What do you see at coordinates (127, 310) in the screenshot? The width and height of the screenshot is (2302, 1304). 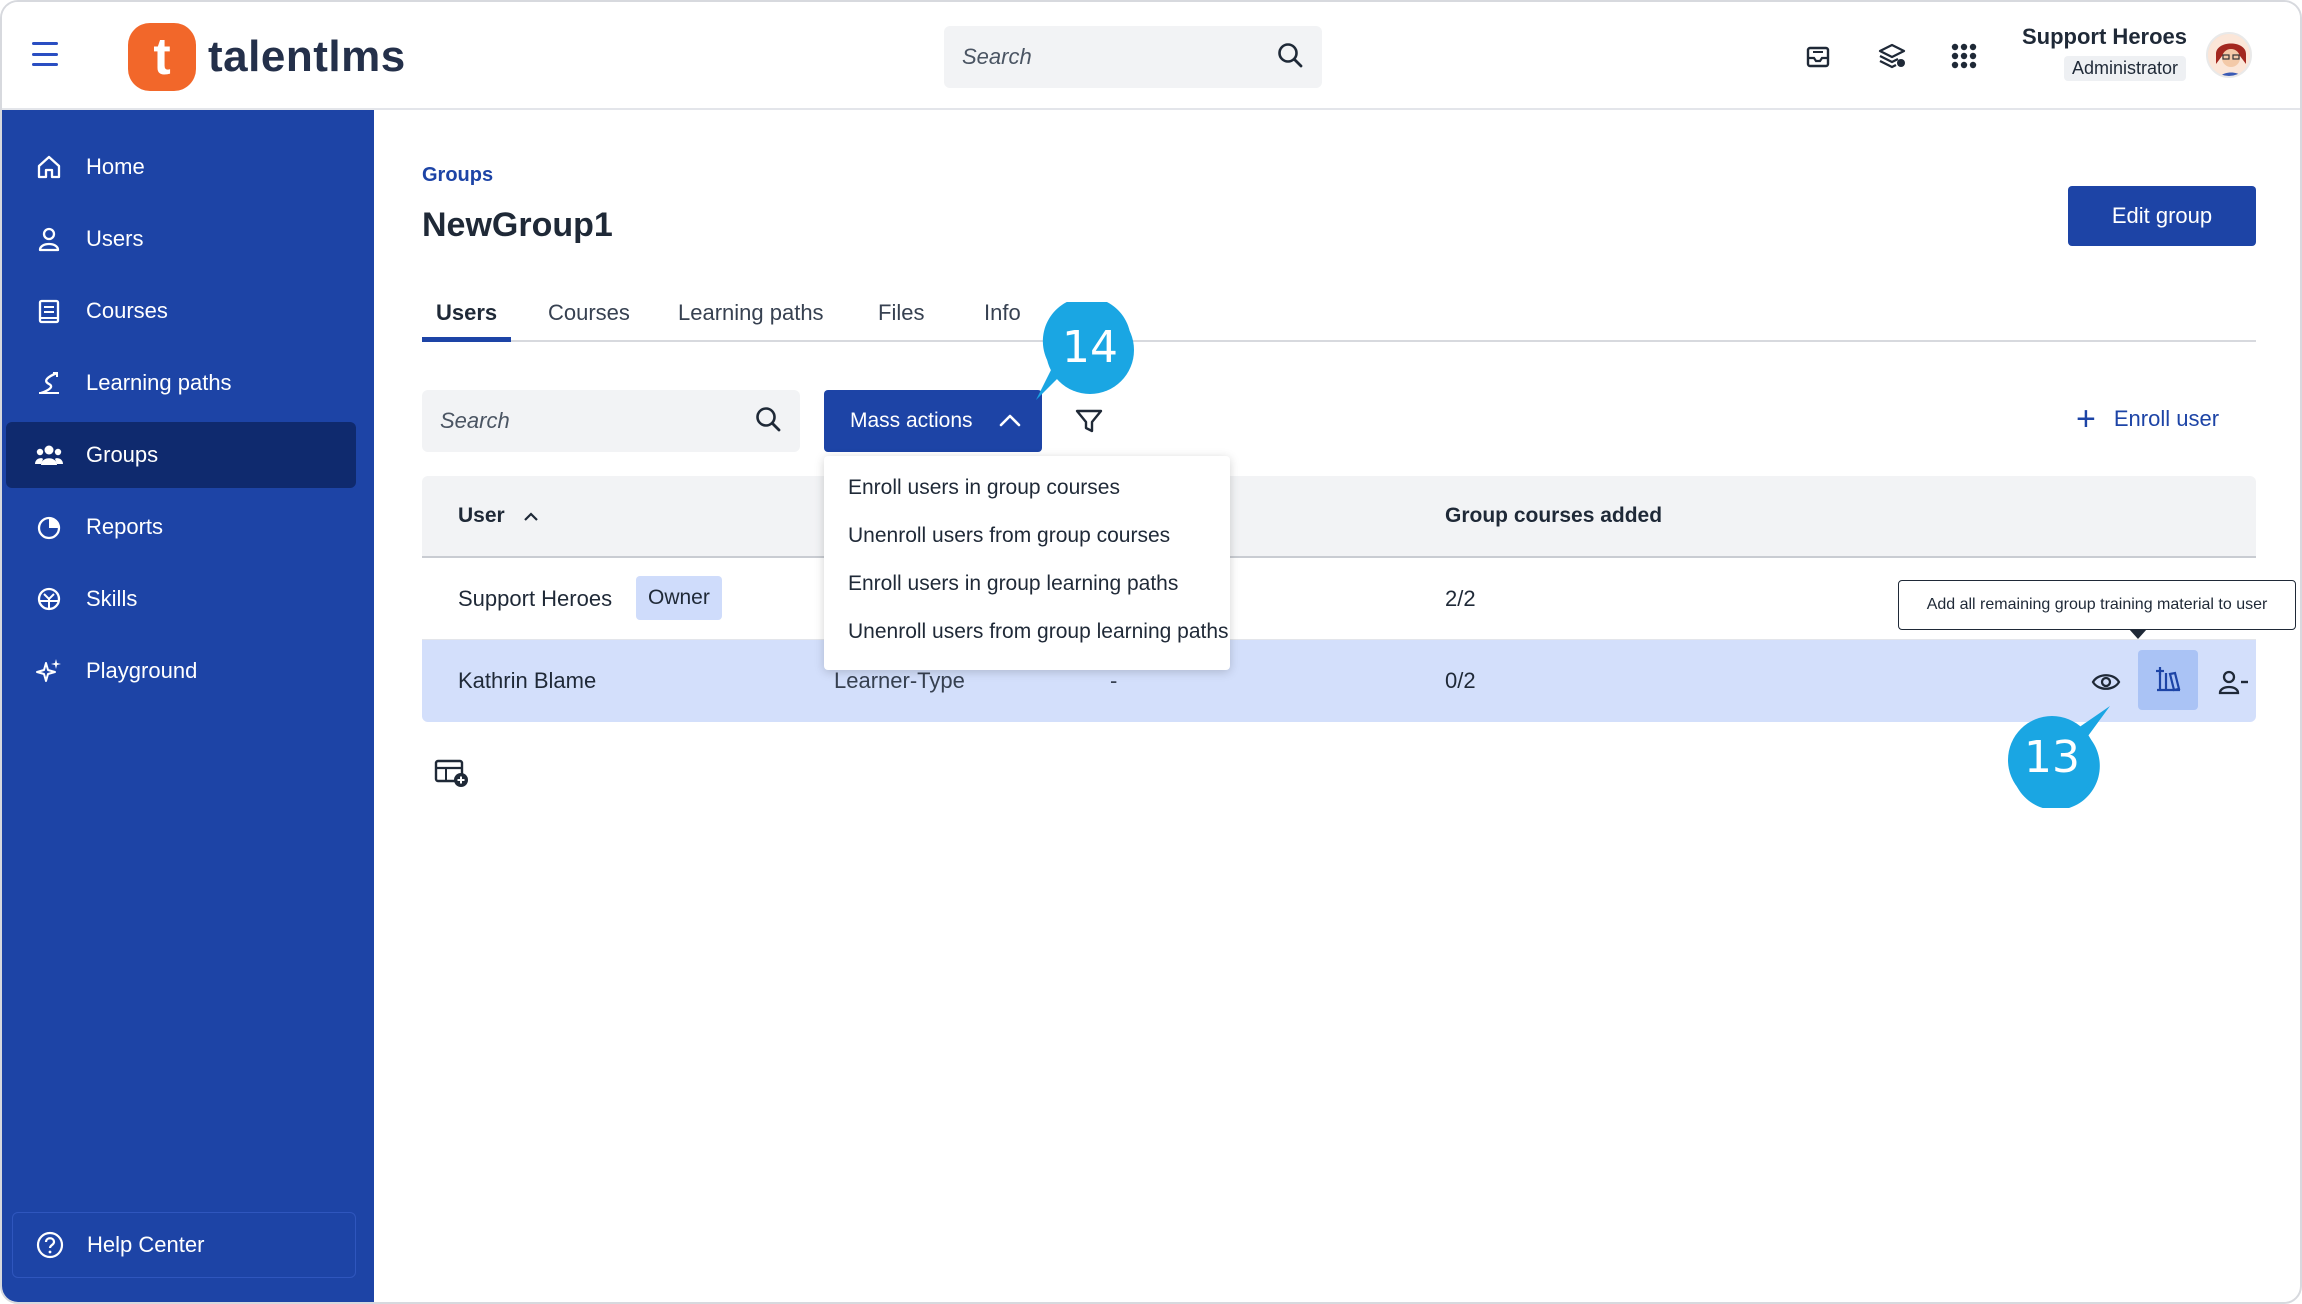 I see `sidebar-item-label: Courses` at bounding box center [127, 310].